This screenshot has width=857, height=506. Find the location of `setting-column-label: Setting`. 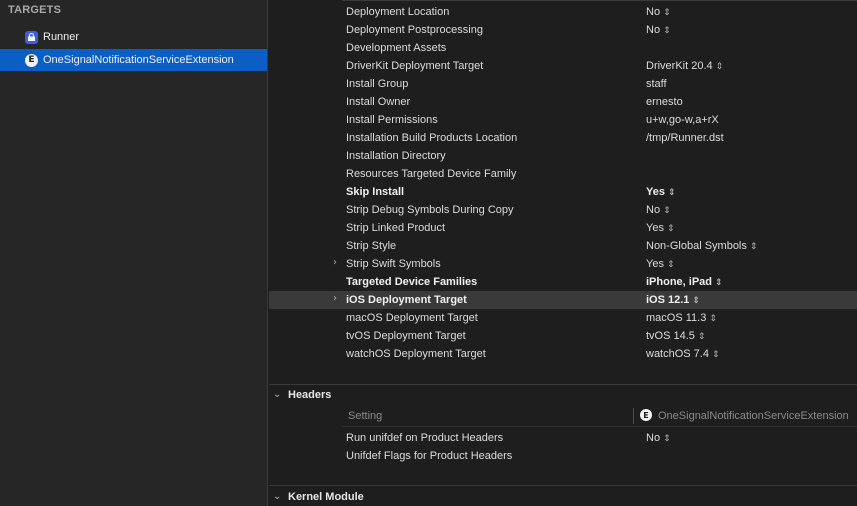

setting-column-label: Setting is located at coordinates (365, 416).